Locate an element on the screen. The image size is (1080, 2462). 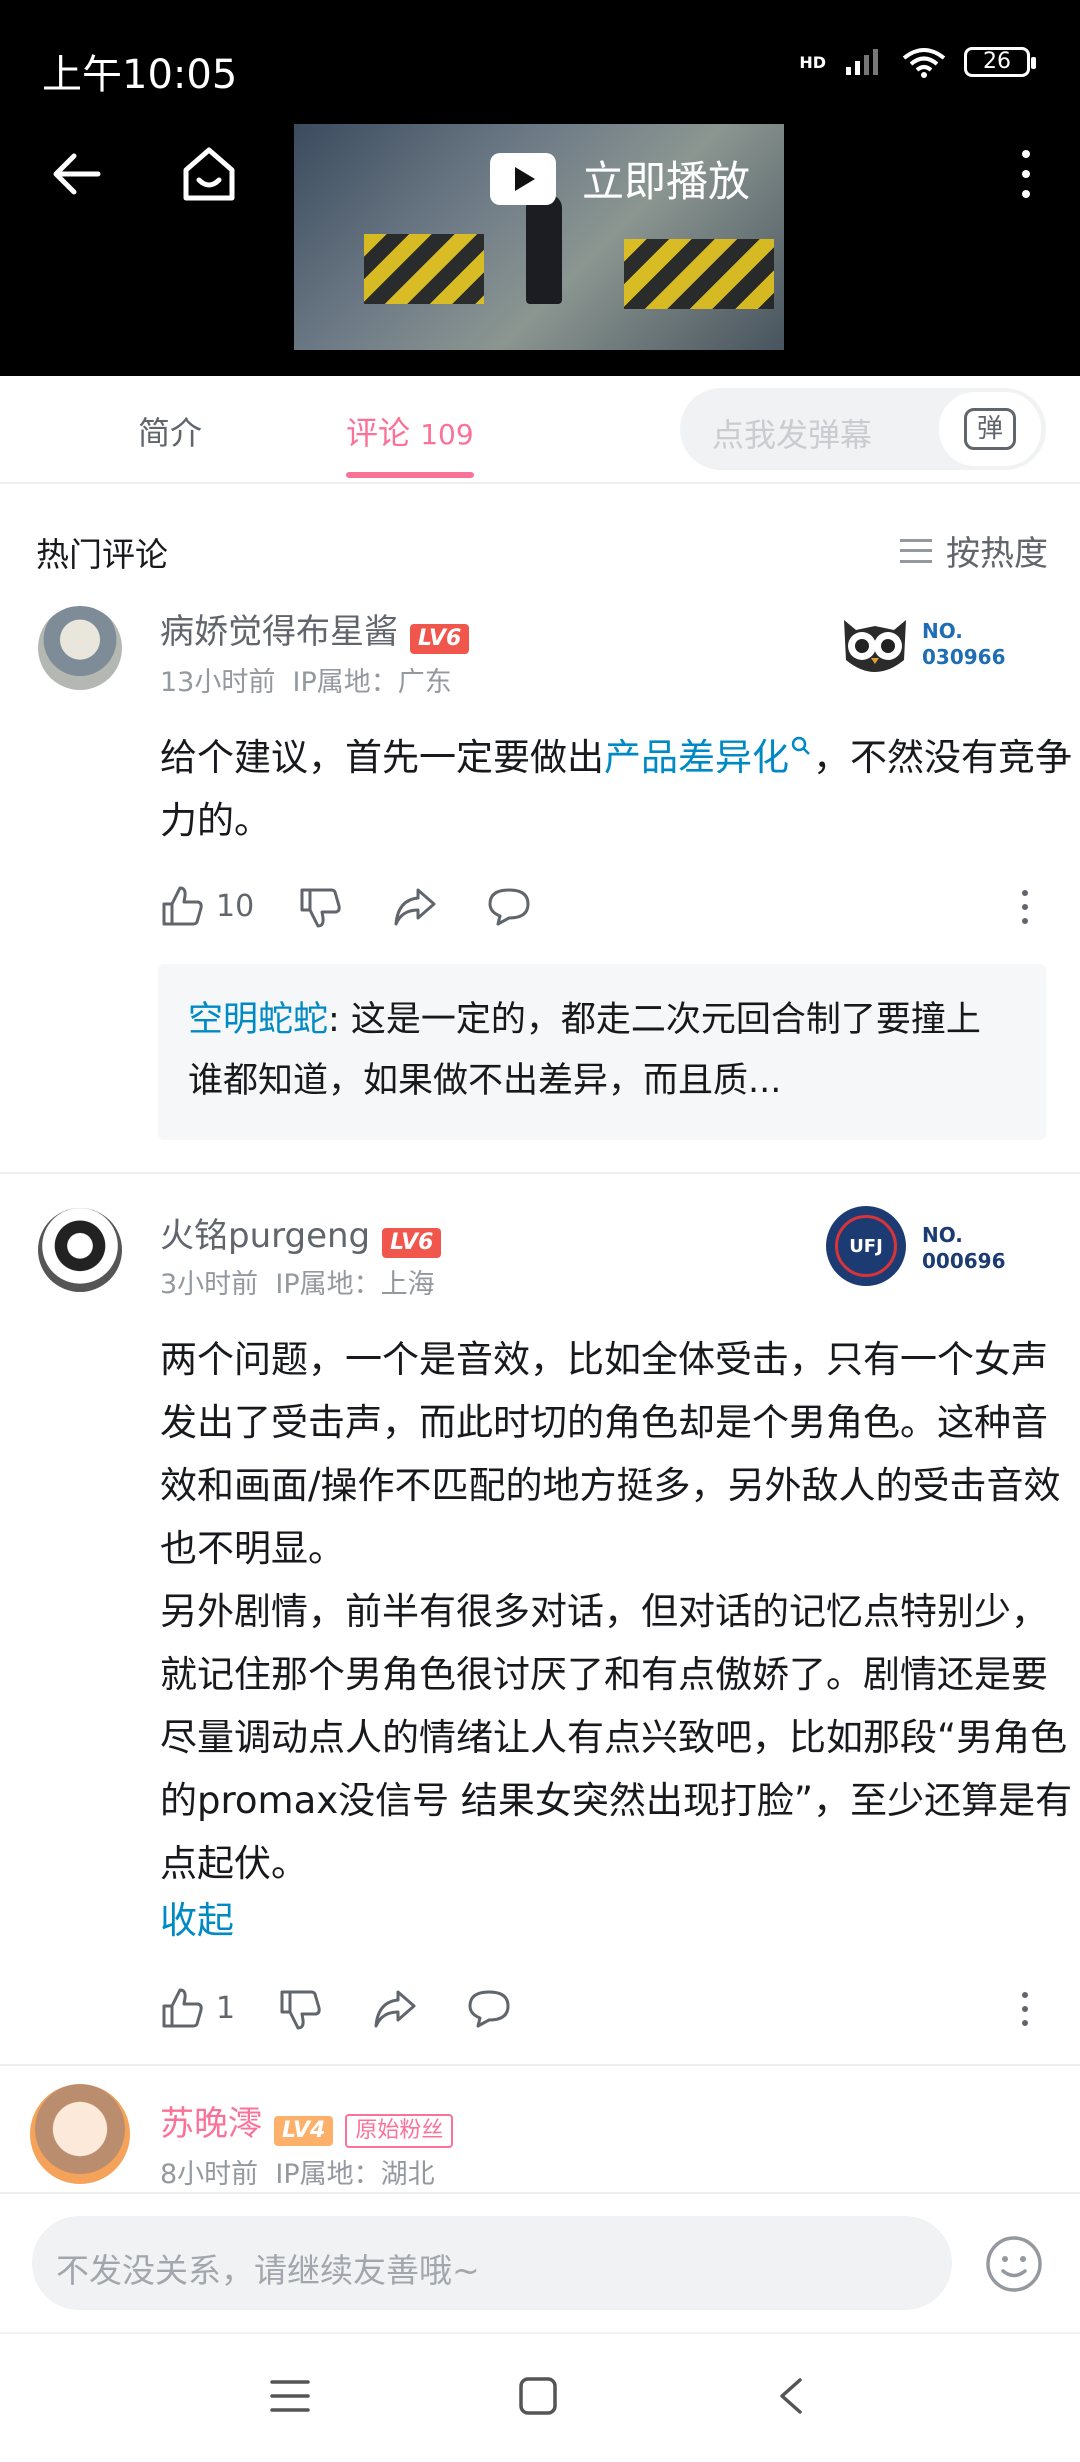
search-icon is located at coordinates (800, 745).